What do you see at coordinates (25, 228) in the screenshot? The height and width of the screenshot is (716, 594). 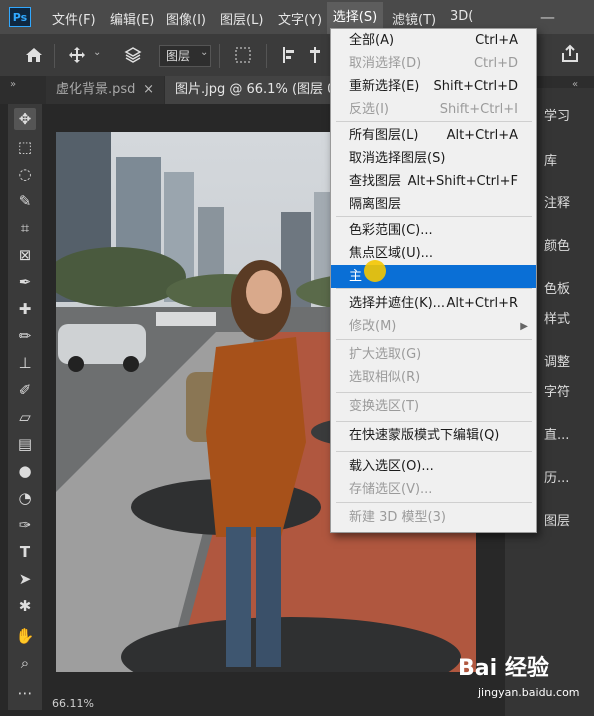 I see `crop-icon: ⌗` at bounding box center [25, 228].